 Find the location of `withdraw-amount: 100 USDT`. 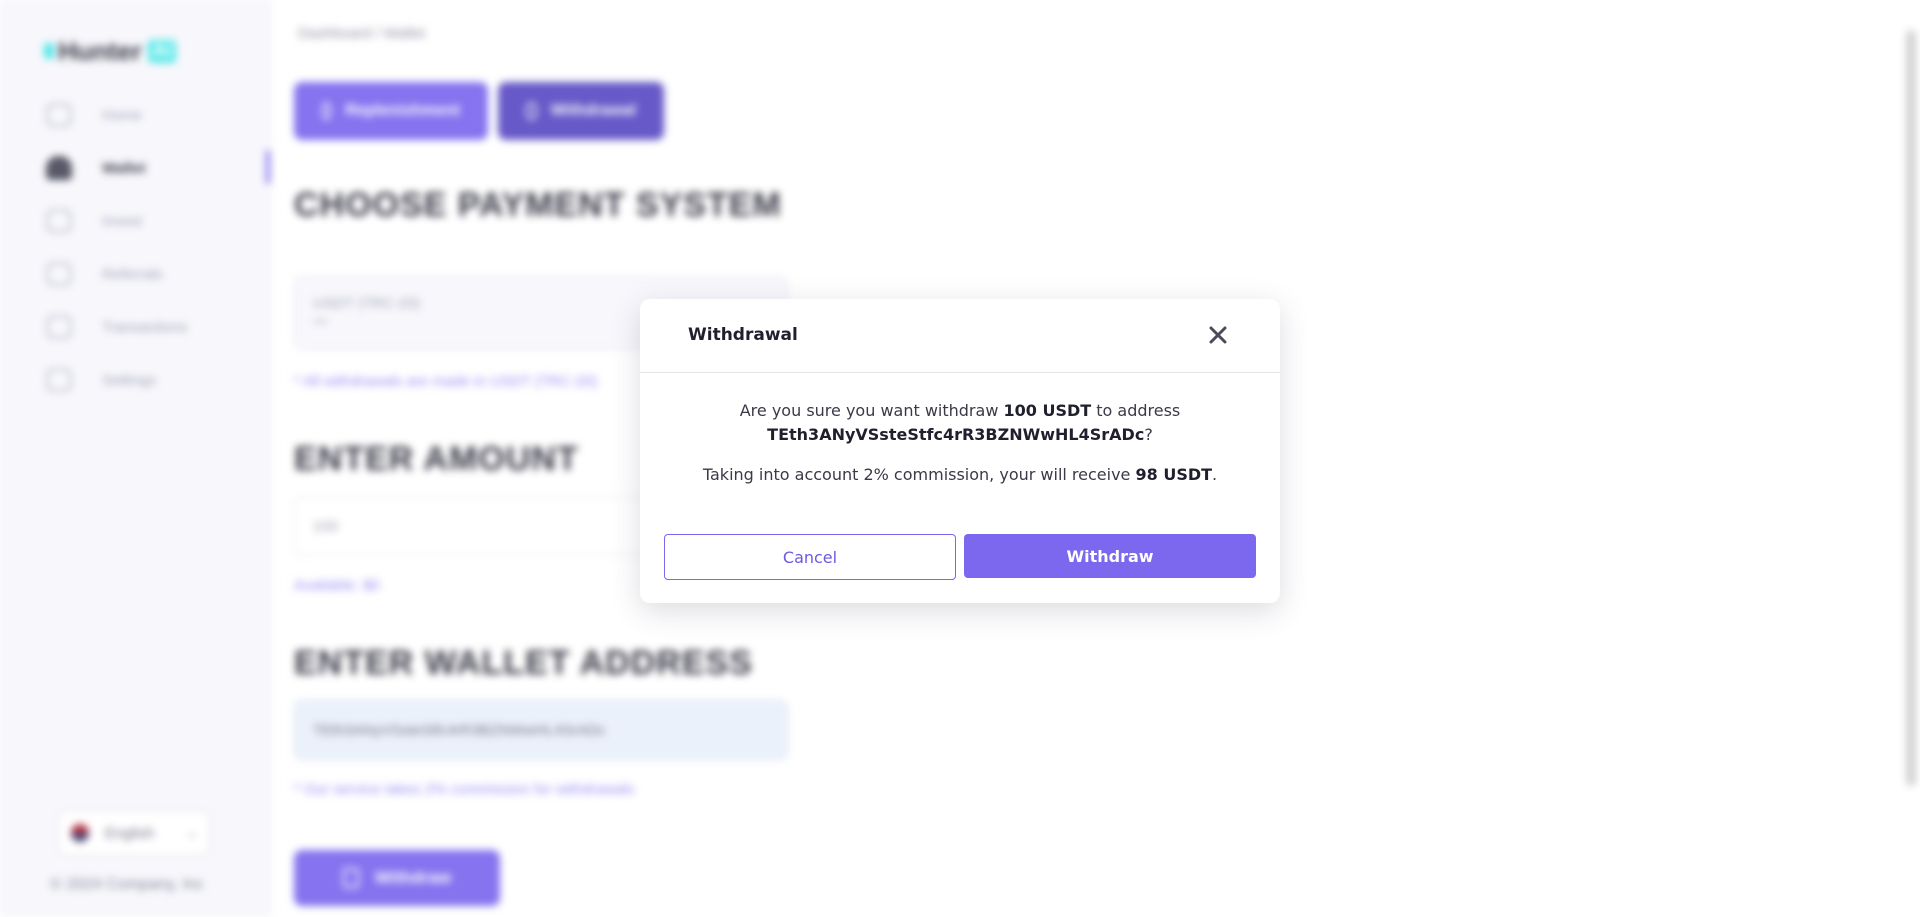

withdraw-amount: 100 USDT is located at coordinates (1047, 410).